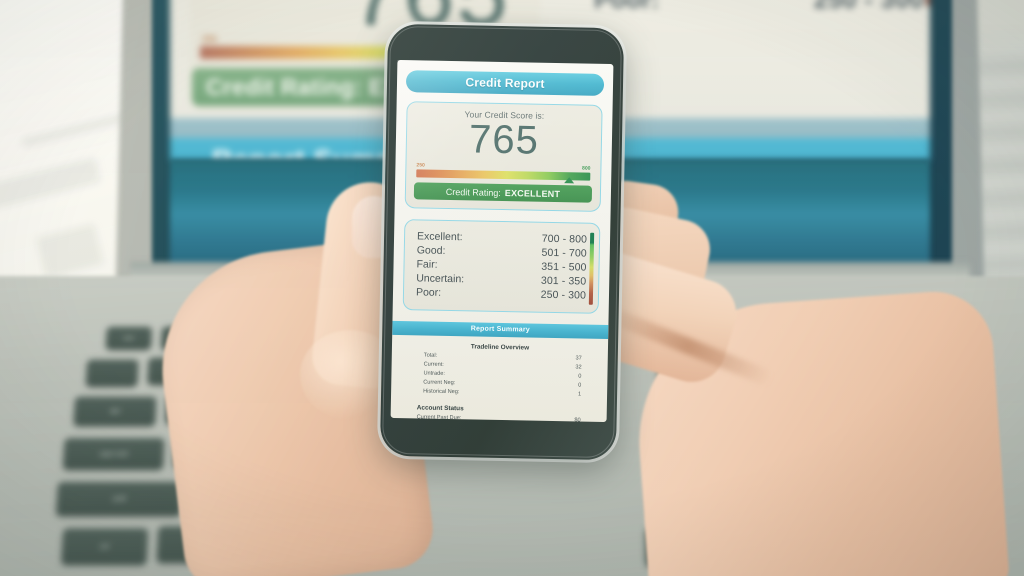 The width and height of the screenshot is (1024, 576). I want to click on range-value: 501 - 700, so click(564, 253).